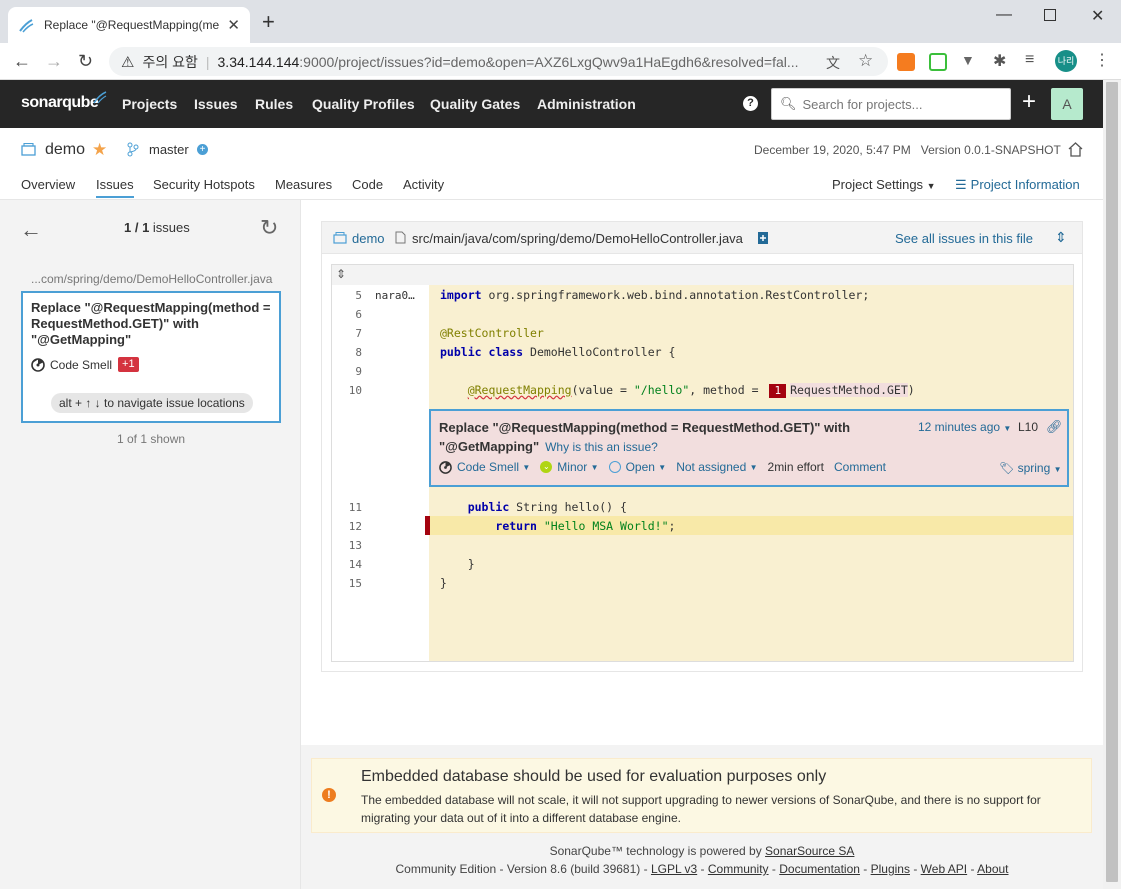  Describe the element at coordinates (1029, 60) in the screenshot. I see `media-icon: ≡` at that location.